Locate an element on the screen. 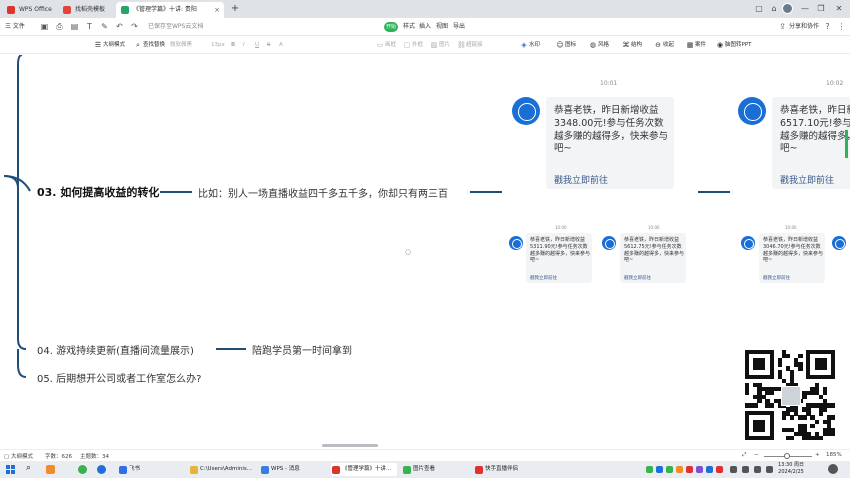 Image resolution: width=850 pixels, height=478 pixels. assistant-avatar-icon is located at coordinates (516, 243).